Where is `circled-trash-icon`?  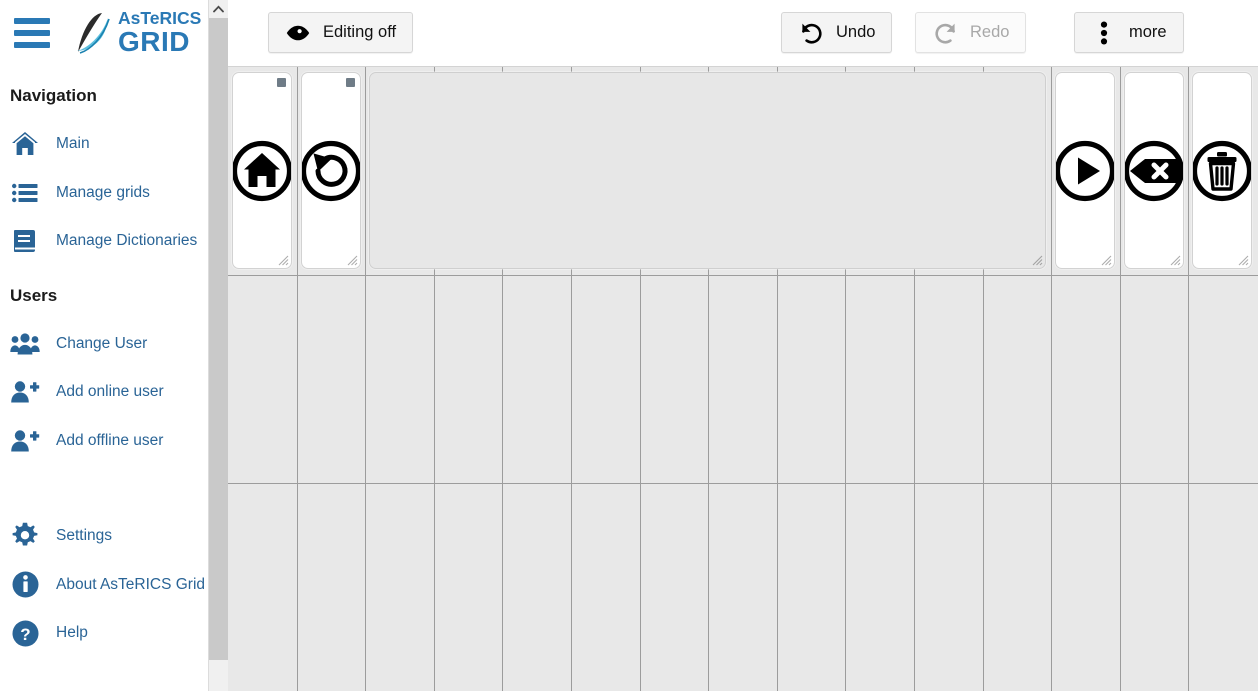
circled-trash-icon is located at coordinates (1222, 171).